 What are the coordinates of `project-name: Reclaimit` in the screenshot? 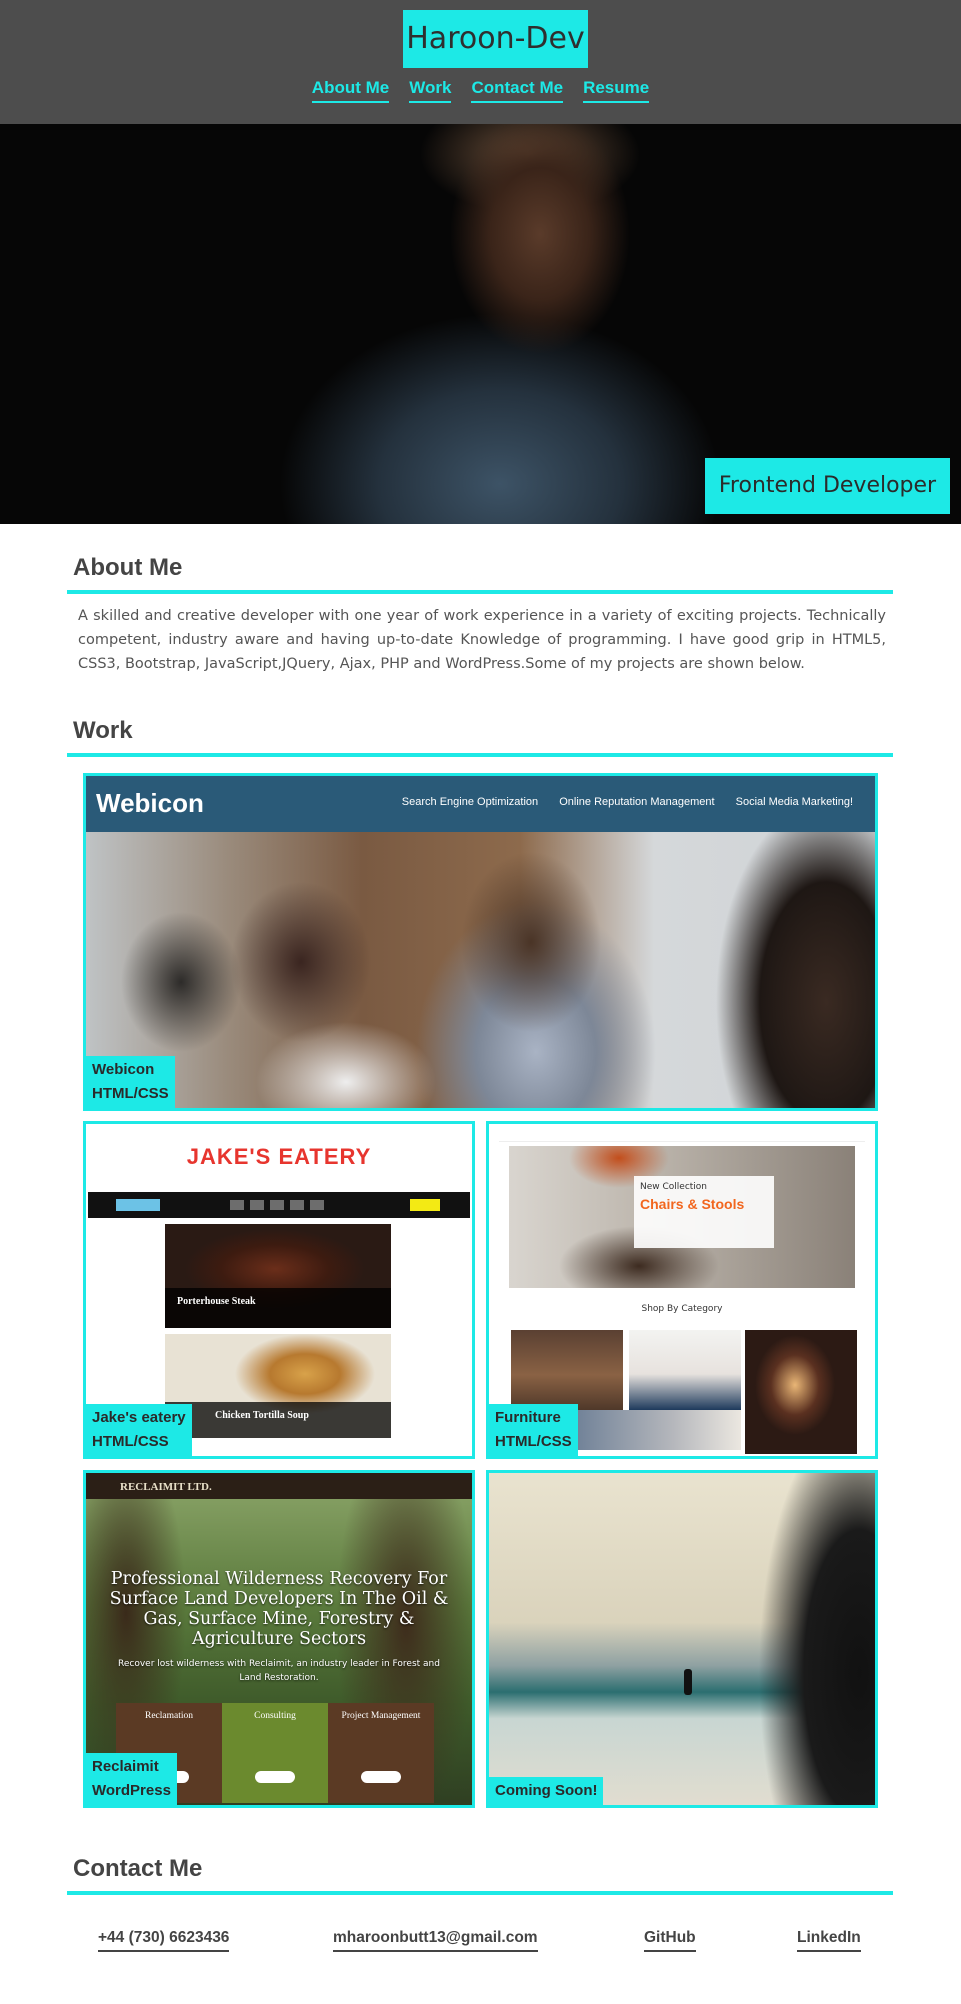 It's located at (125, 1766).